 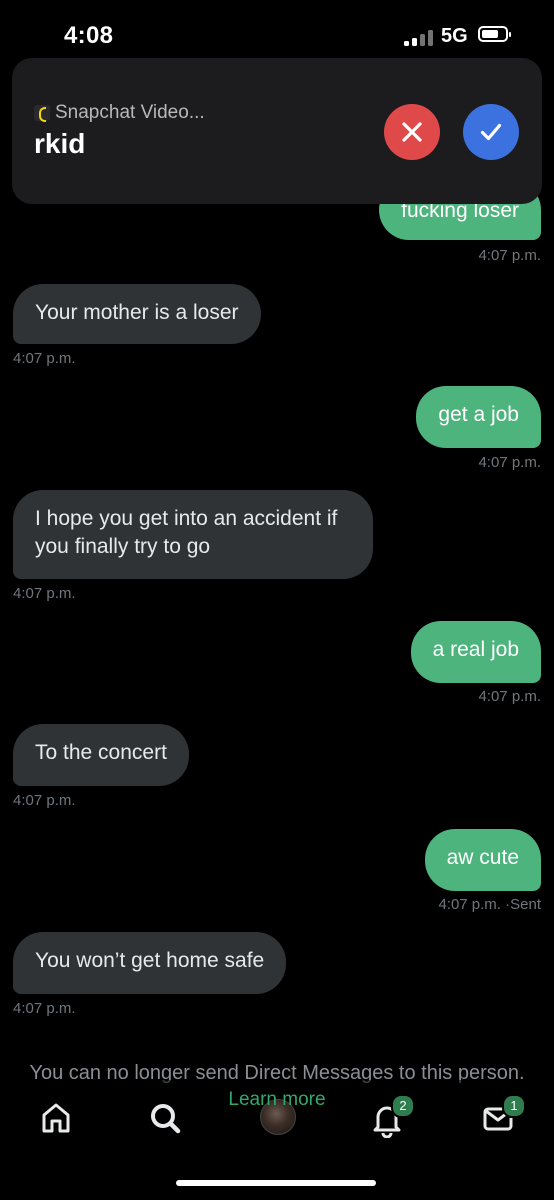 What do you see at coordinates (478, 414) in the screenshot?
I see `message-text: get a job` at bounding box center [478, 414].